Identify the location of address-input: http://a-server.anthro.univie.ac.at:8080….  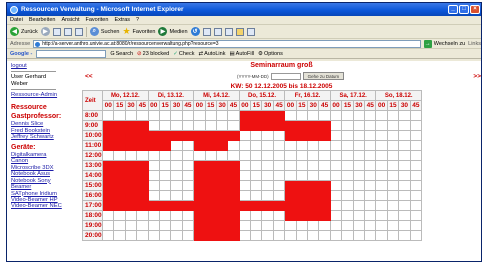
(227, 43).